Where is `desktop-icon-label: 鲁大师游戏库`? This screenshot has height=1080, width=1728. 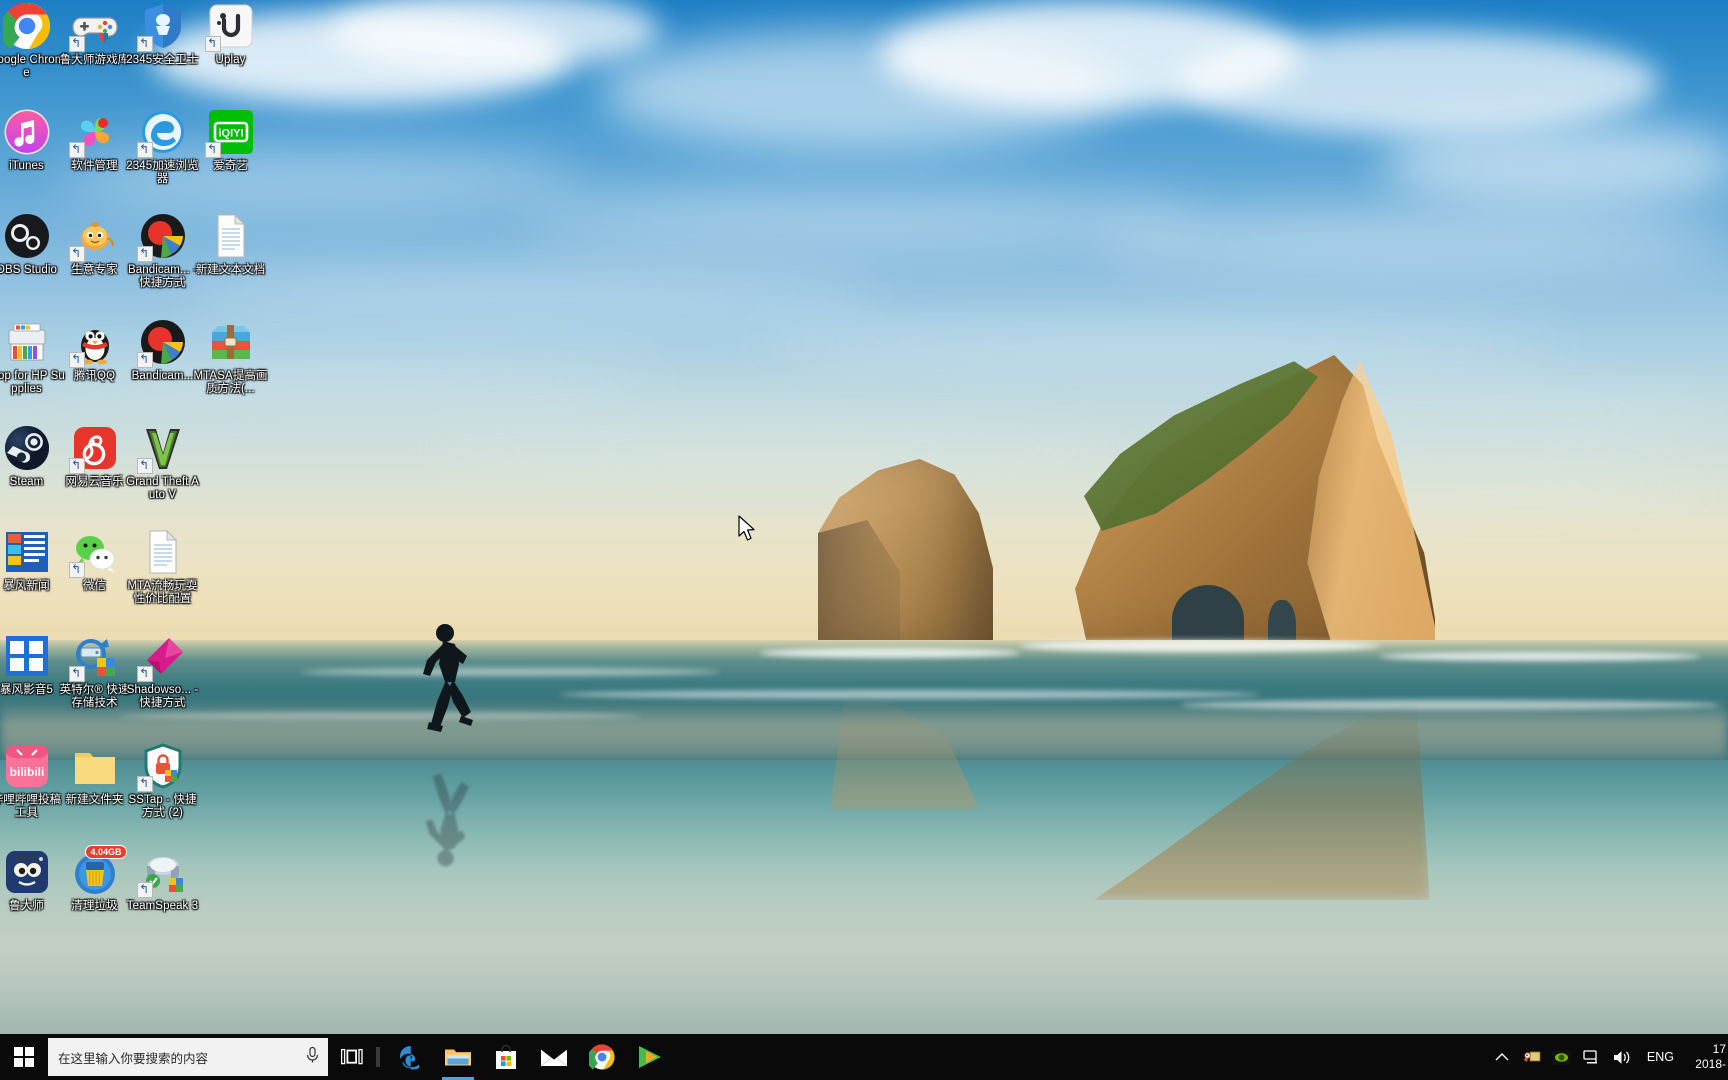
desktop-icon-label: 鲁大师游戏库 is located at coordinates (94, 60).